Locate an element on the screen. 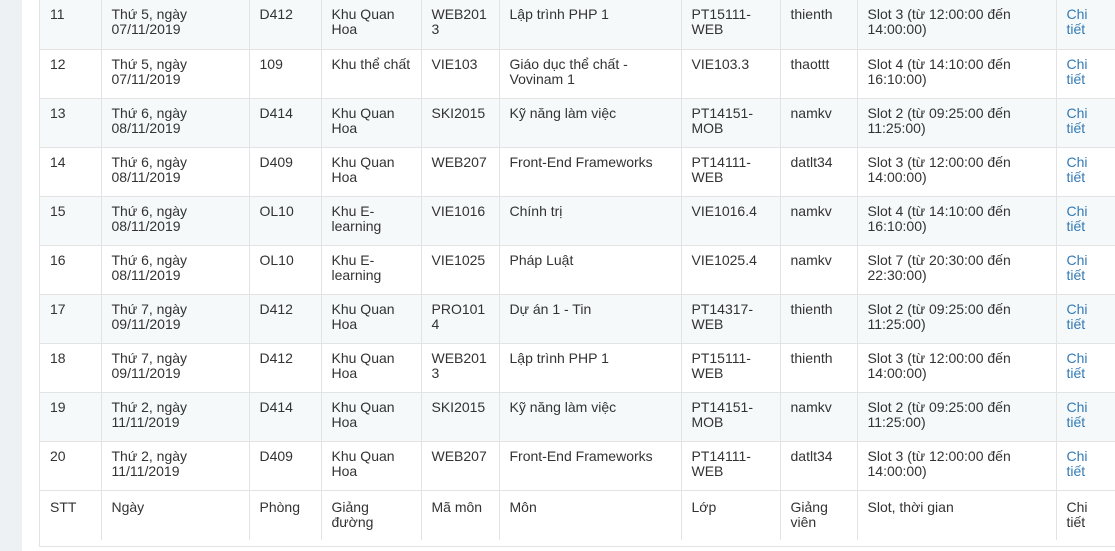  left-sidebar-edge is located at coordinates (11, 275).